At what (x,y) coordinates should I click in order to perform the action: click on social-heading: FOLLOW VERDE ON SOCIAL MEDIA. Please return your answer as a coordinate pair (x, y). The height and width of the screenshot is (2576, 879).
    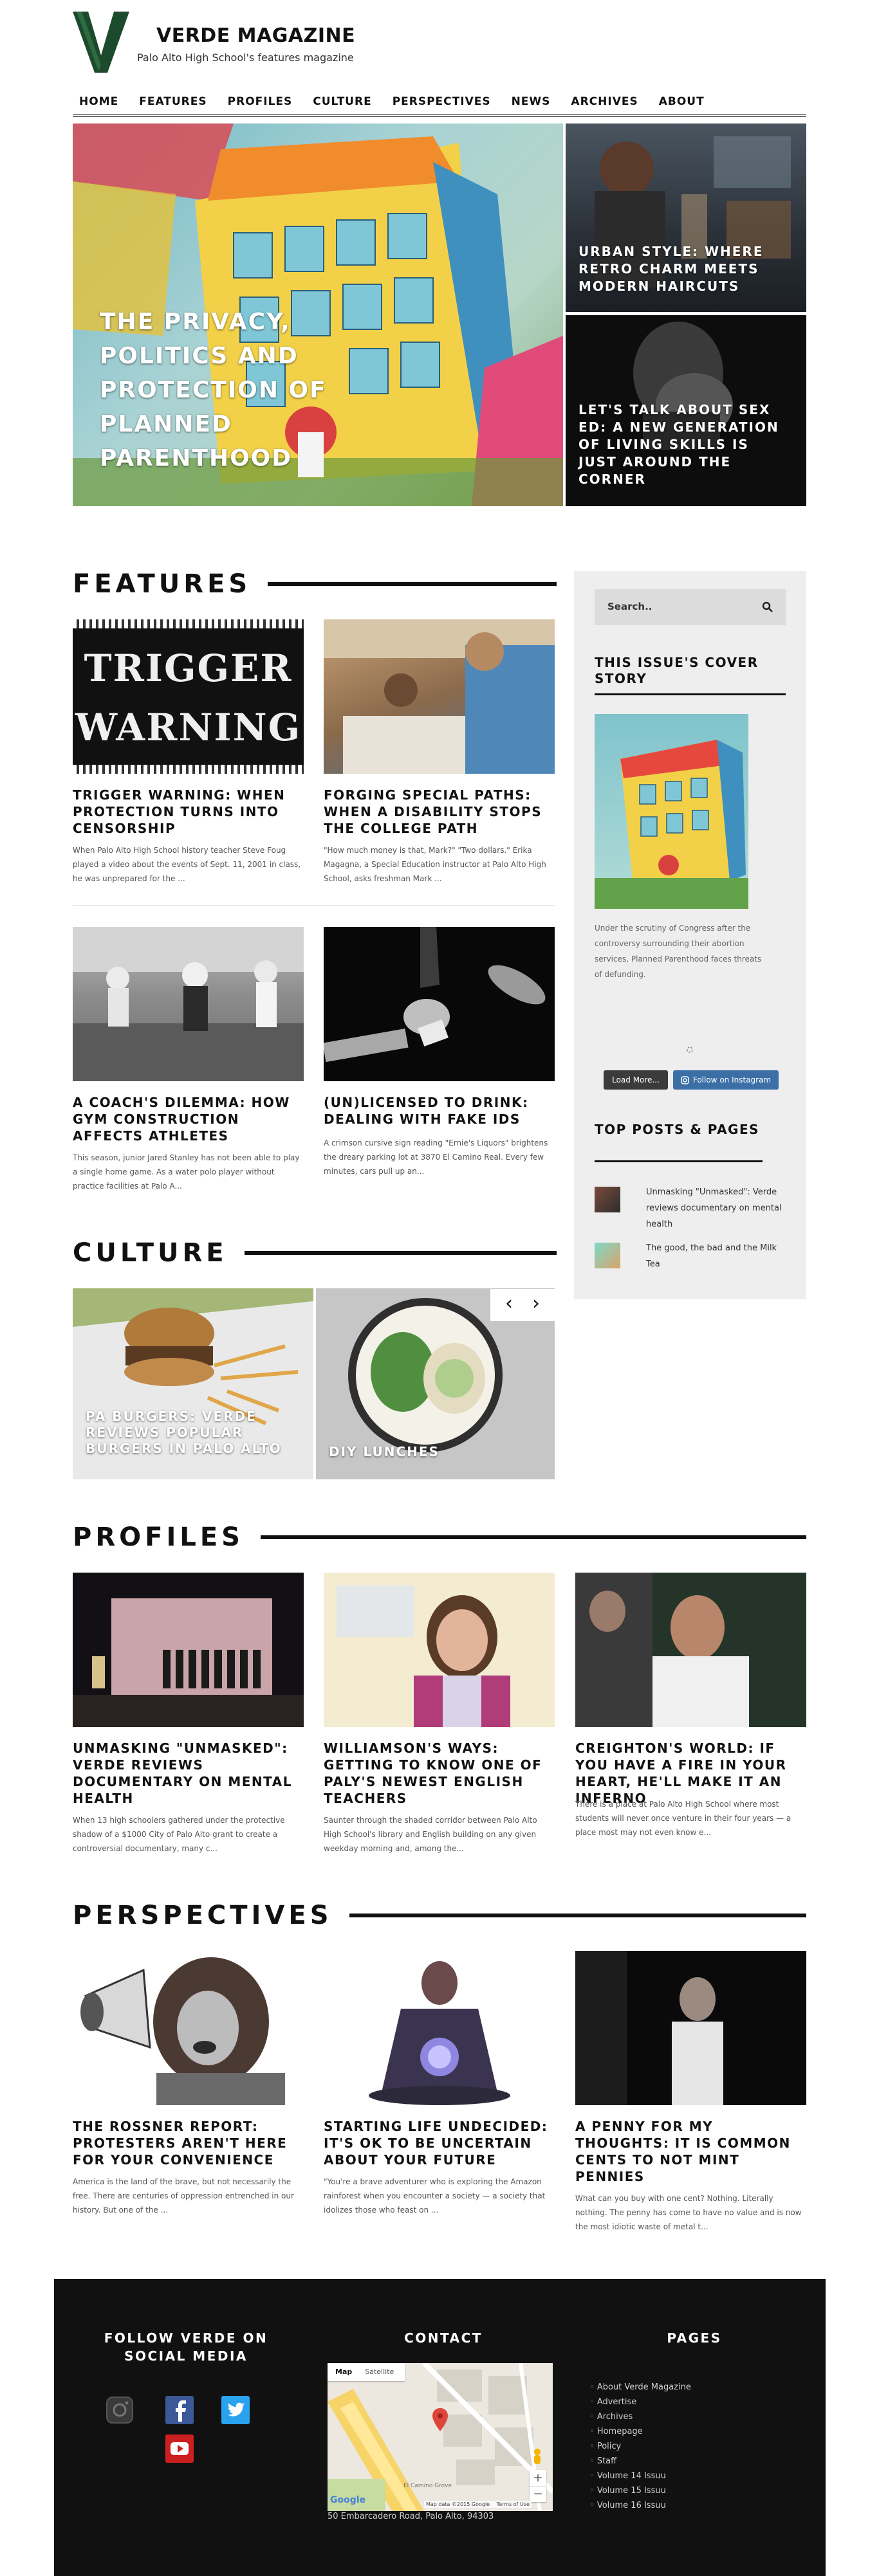
    Looking at the image, I should click on (186, 2347).